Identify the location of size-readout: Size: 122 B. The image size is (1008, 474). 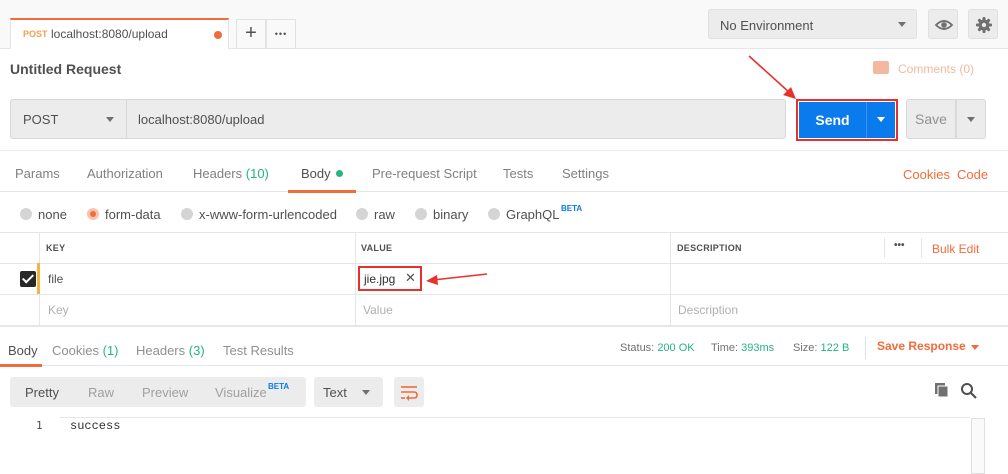
(821, 348).